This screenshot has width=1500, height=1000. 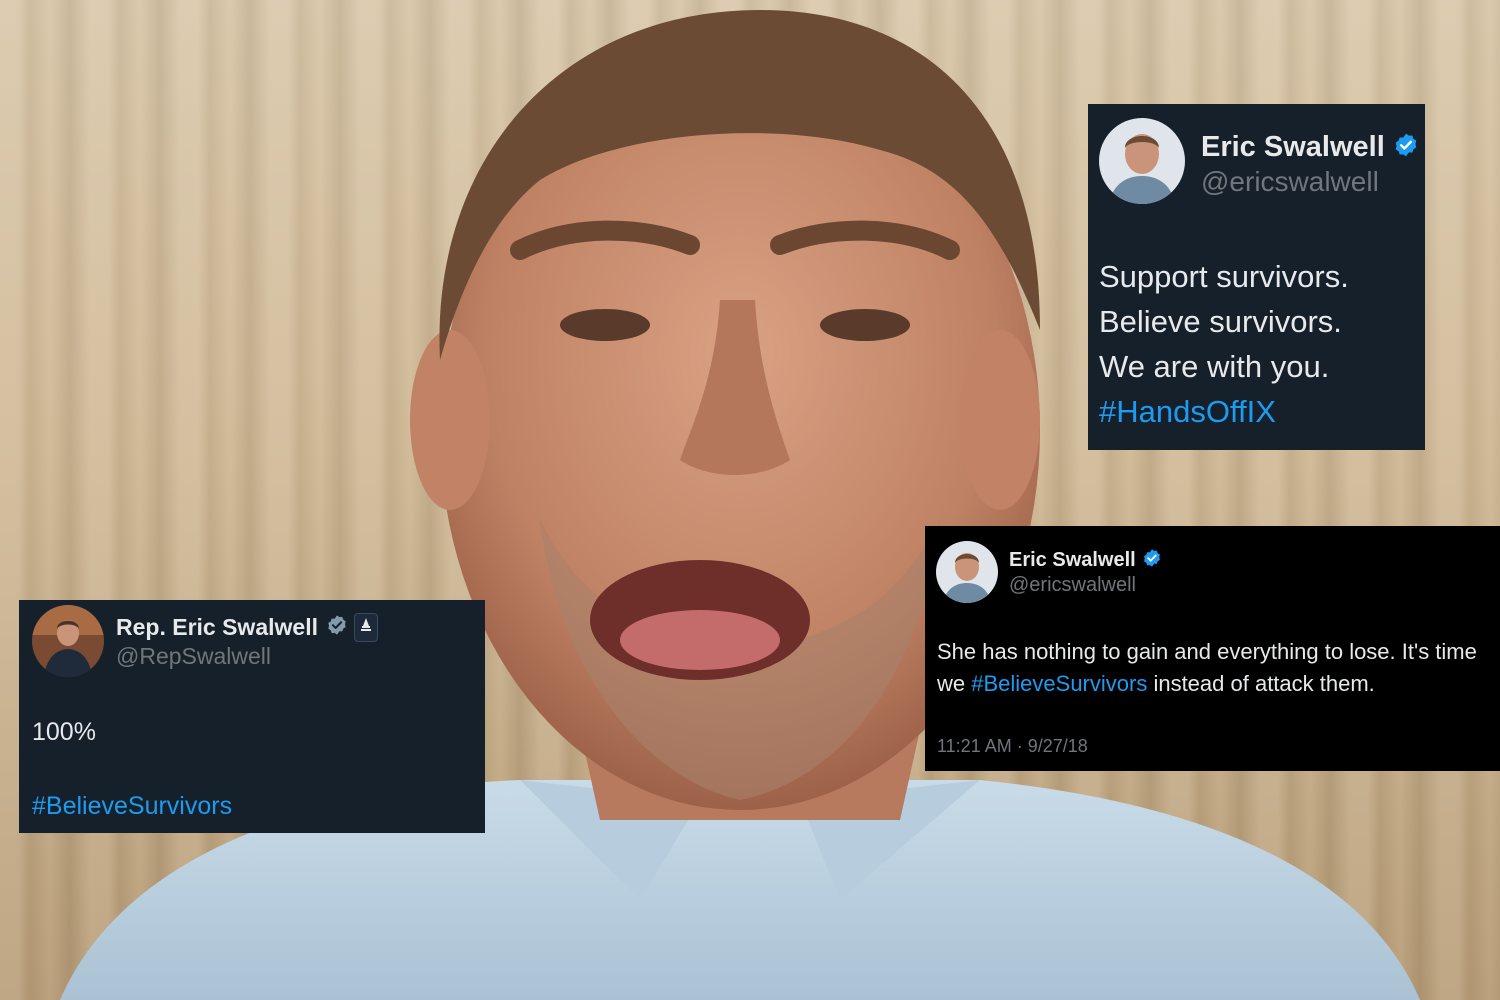 I want to click on verified-grey-icon, so click(x=337, y=627).